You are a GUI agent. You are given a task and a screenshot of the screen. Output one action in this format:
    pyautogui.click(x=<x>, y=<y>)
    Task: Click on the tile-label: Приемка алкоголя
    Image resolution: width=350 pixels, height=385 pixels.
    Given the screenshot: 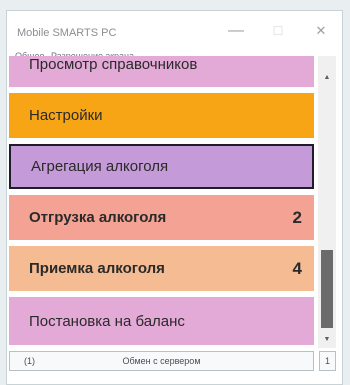 What is the action you would take?
    pyautogui.click(x=97, y=268)
    